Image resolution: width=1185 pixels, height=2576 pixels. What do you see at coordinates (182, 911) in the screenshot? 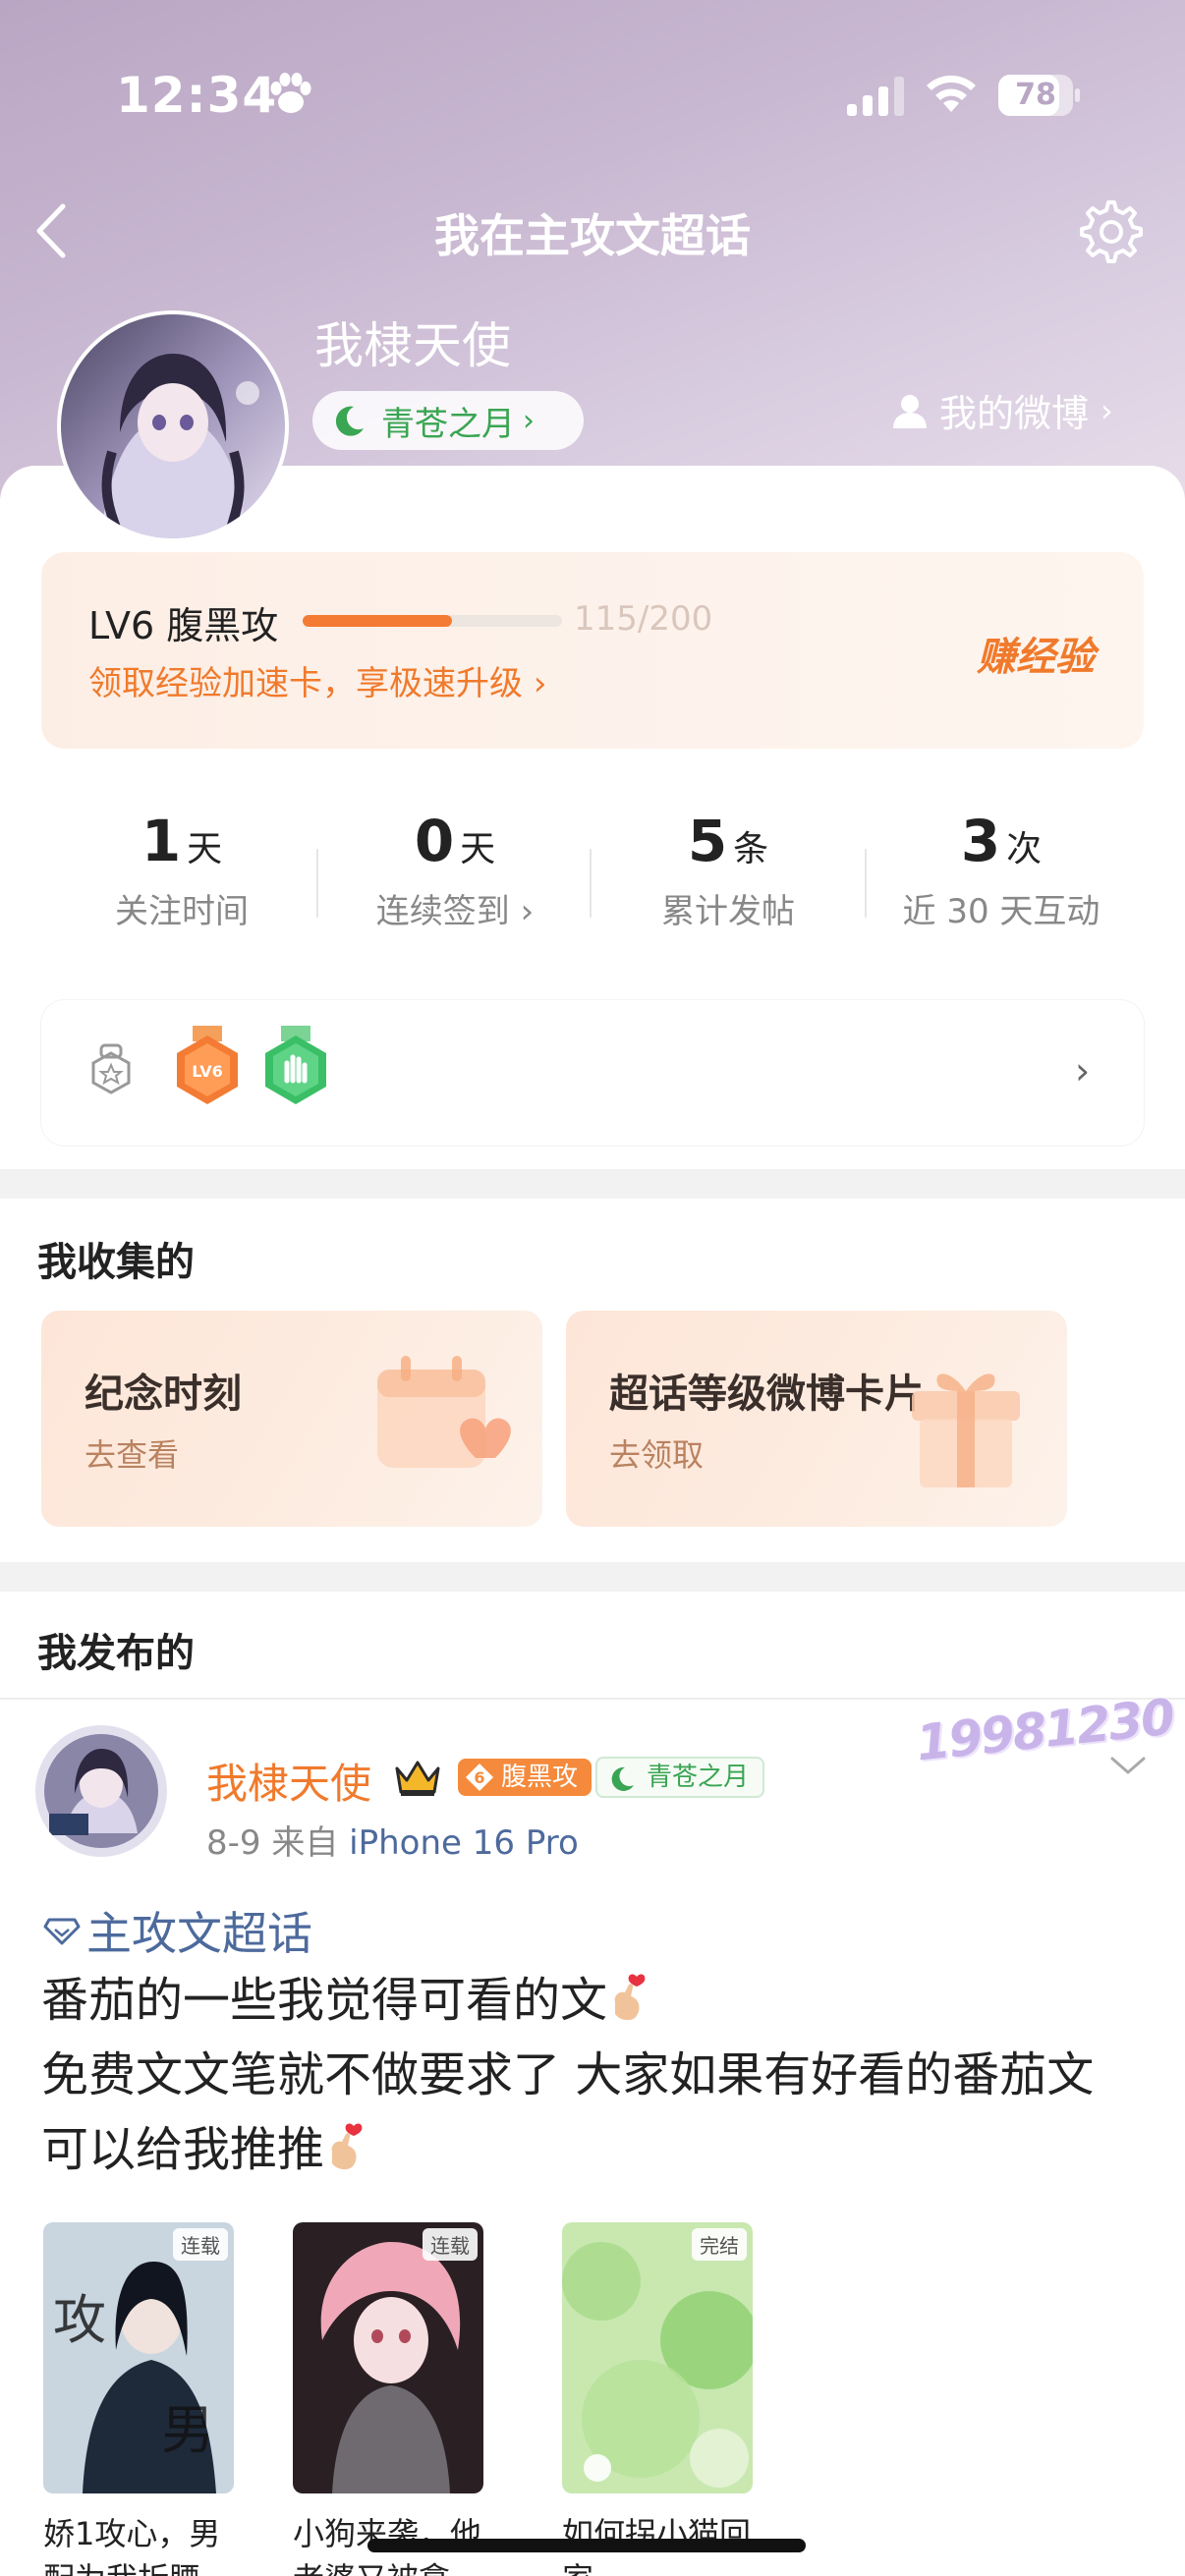
I see `stat-label: 关注时间` at bounding box center [182, 911].